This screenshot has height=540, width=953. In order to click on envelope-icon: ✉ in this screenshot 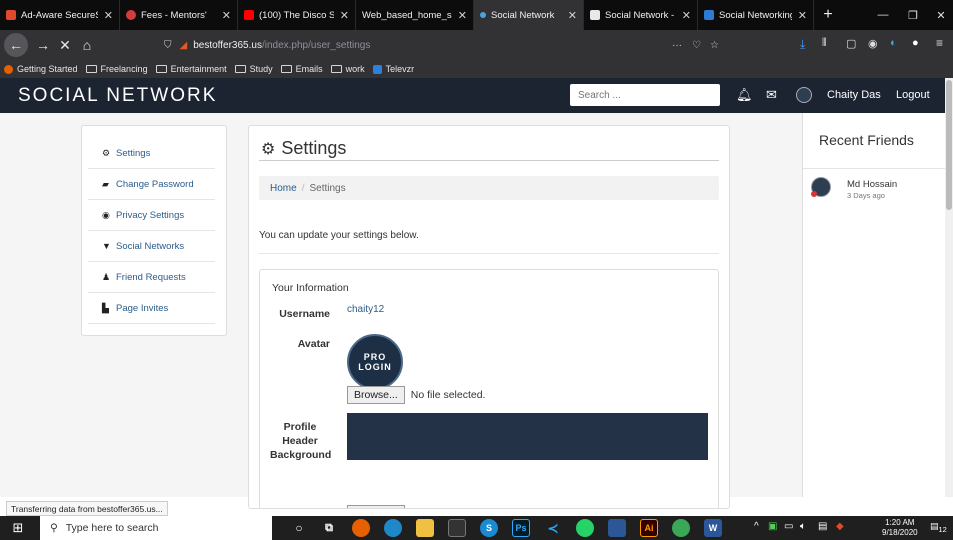, I will do `click(771, 95)`.